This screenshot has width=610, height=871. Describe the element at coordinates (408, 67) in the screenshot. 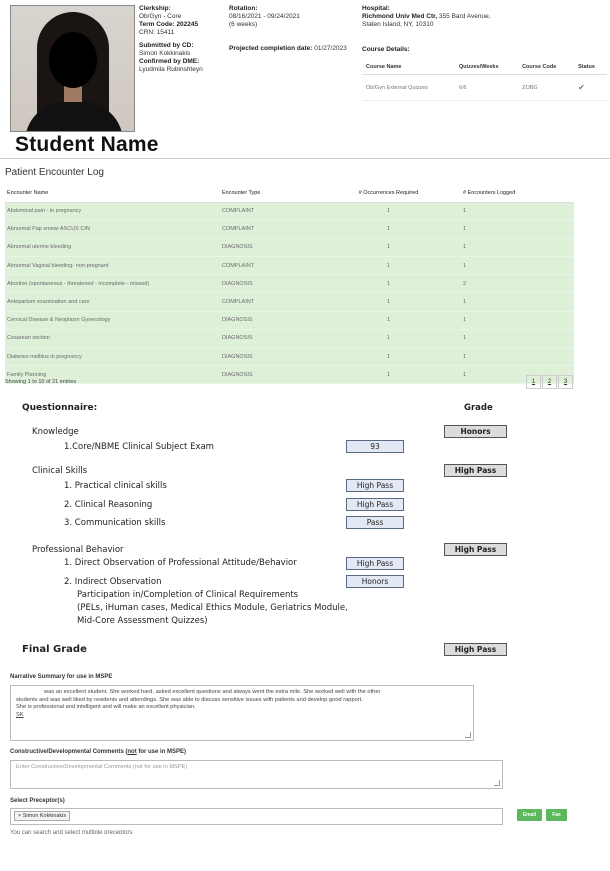

I see `col-course-name: Course Name` at that location.